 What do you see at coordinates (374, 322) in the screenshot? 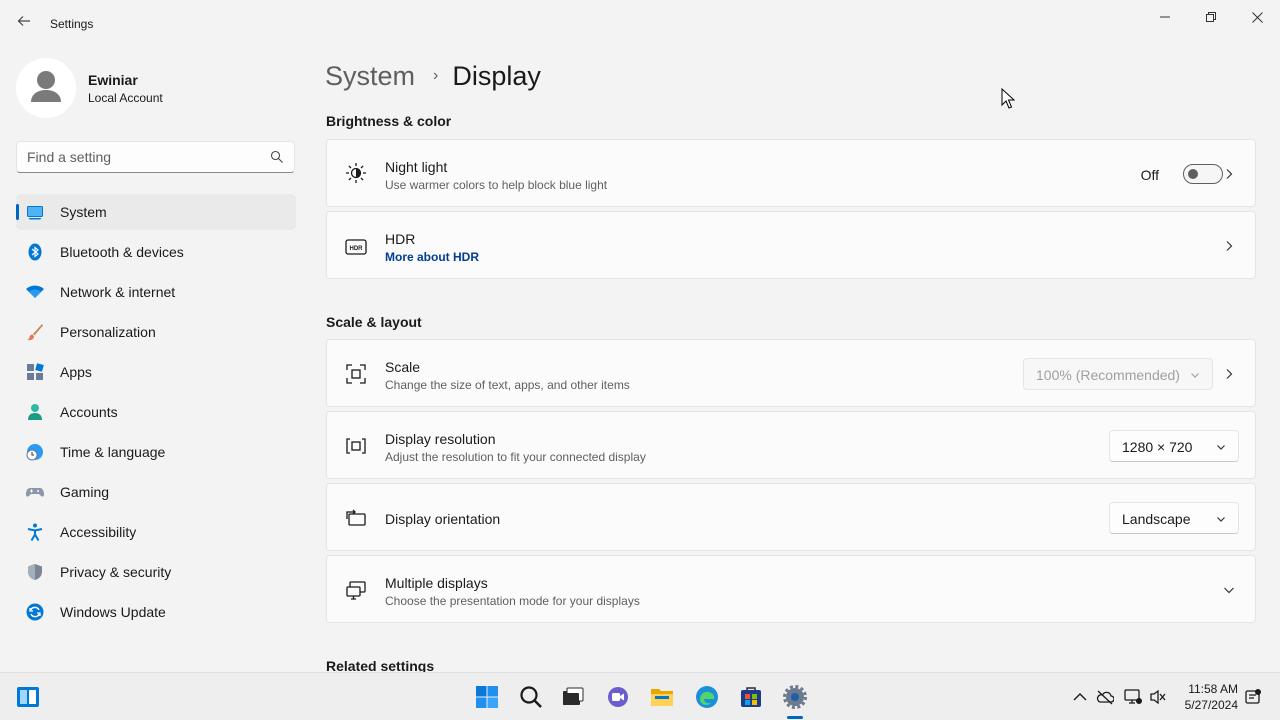
I see `section-scale-layout: Scale & layout` at bounding box center [374, 322].